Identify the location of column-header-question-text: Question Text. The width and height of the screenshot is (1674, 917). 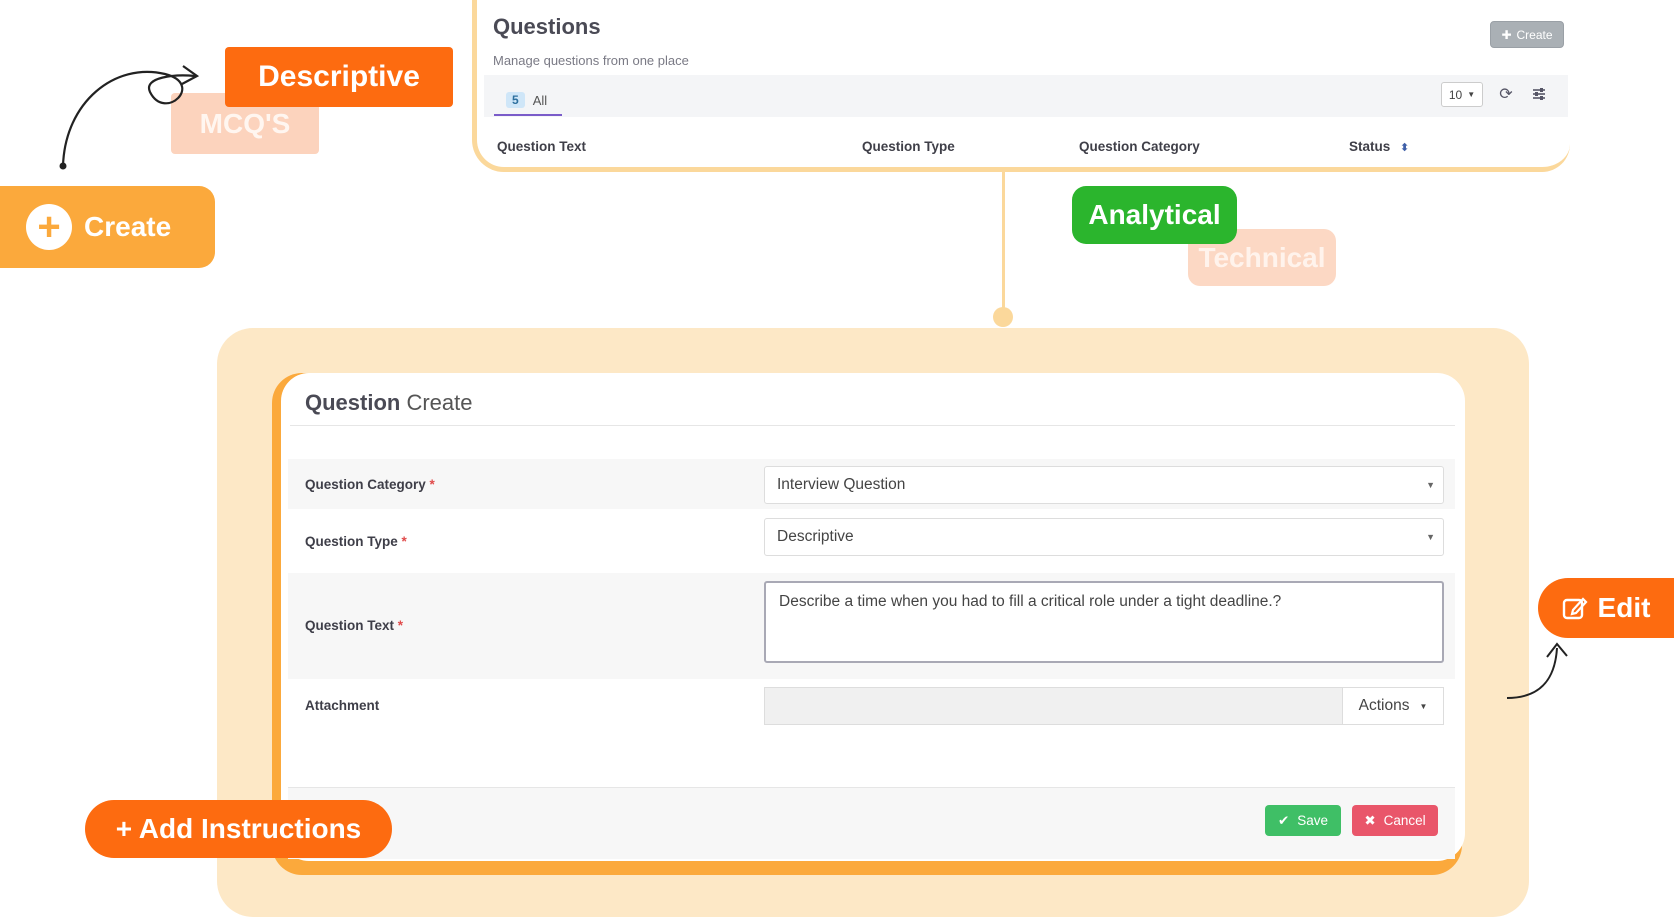
(541, 146).